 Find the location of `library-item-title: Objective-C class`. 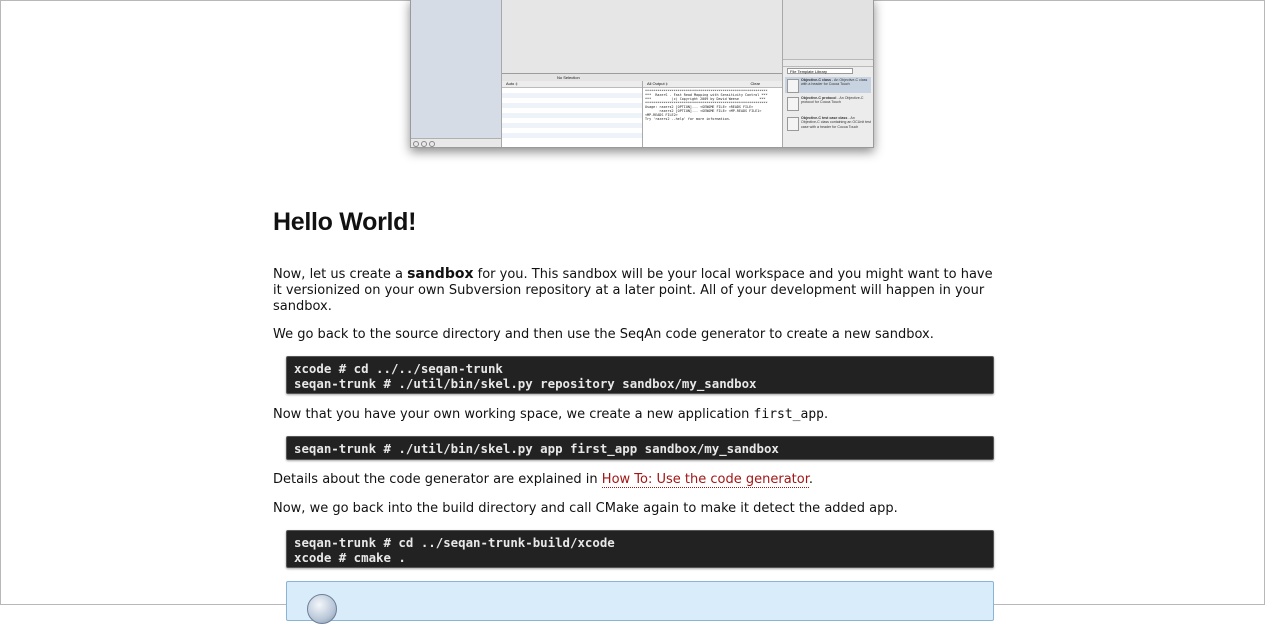

library-item-title: Objective-C class is located at coordinates (816, 80).